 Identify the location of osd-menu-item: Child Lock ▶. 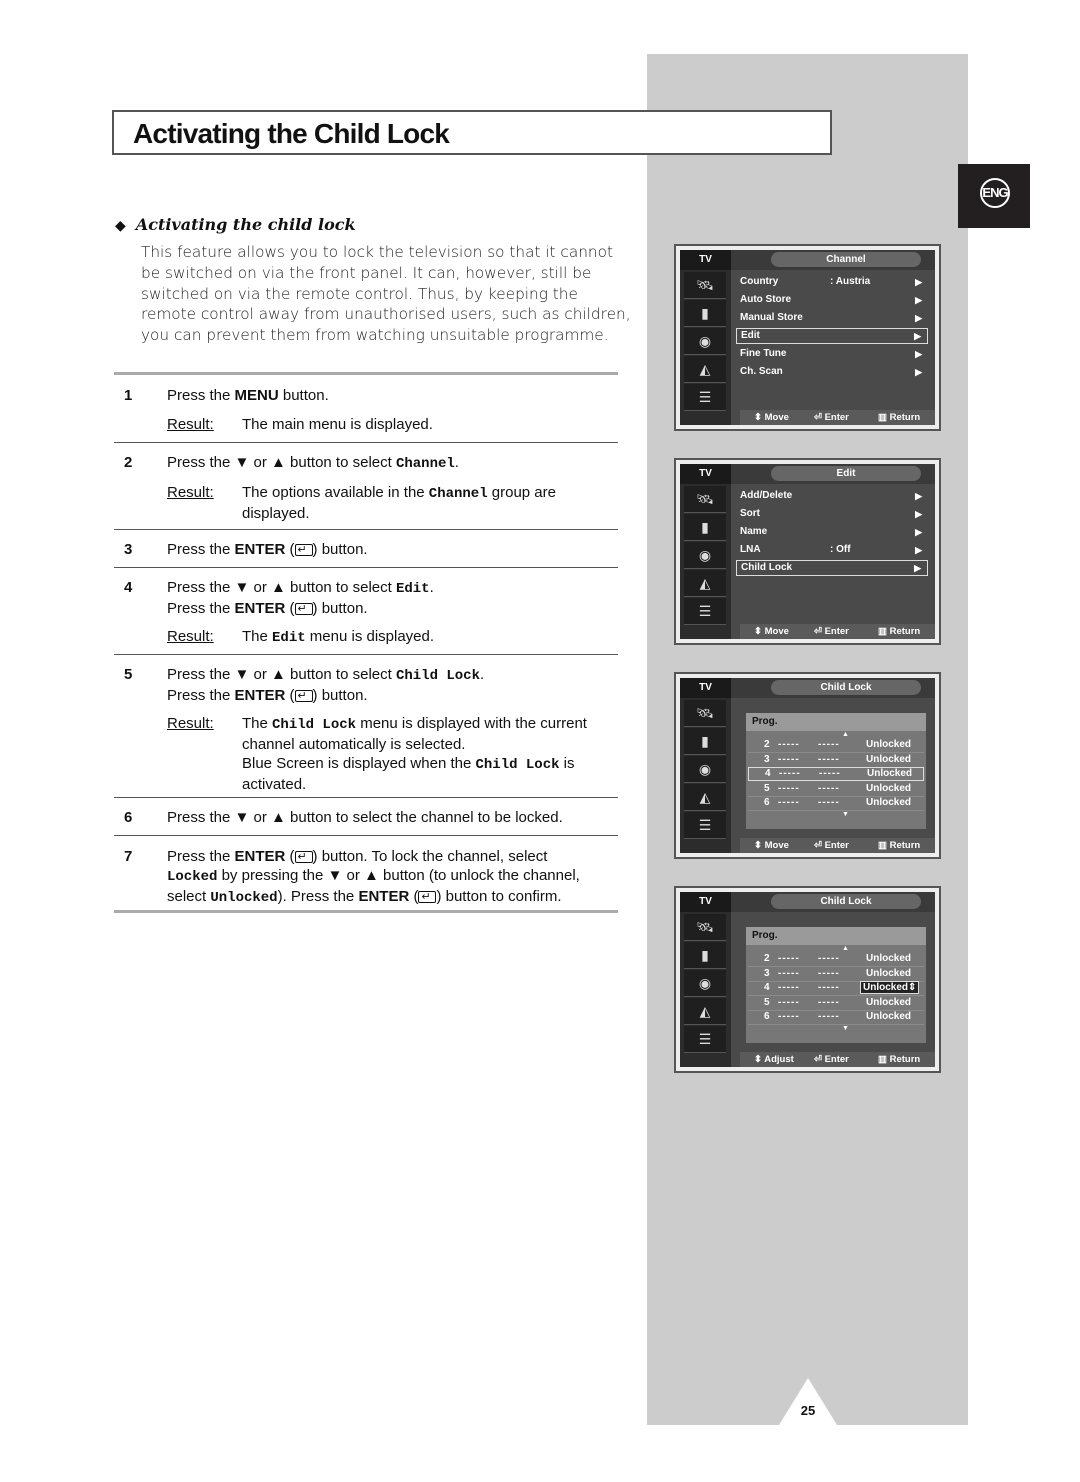
(832, 568).